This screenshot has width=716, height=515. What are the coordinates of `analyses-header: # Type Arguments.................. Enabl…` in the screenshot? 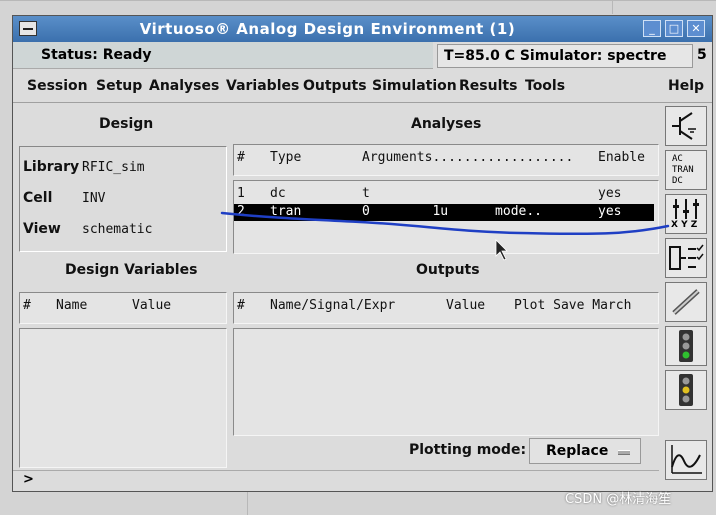 It's located at (446, 160).